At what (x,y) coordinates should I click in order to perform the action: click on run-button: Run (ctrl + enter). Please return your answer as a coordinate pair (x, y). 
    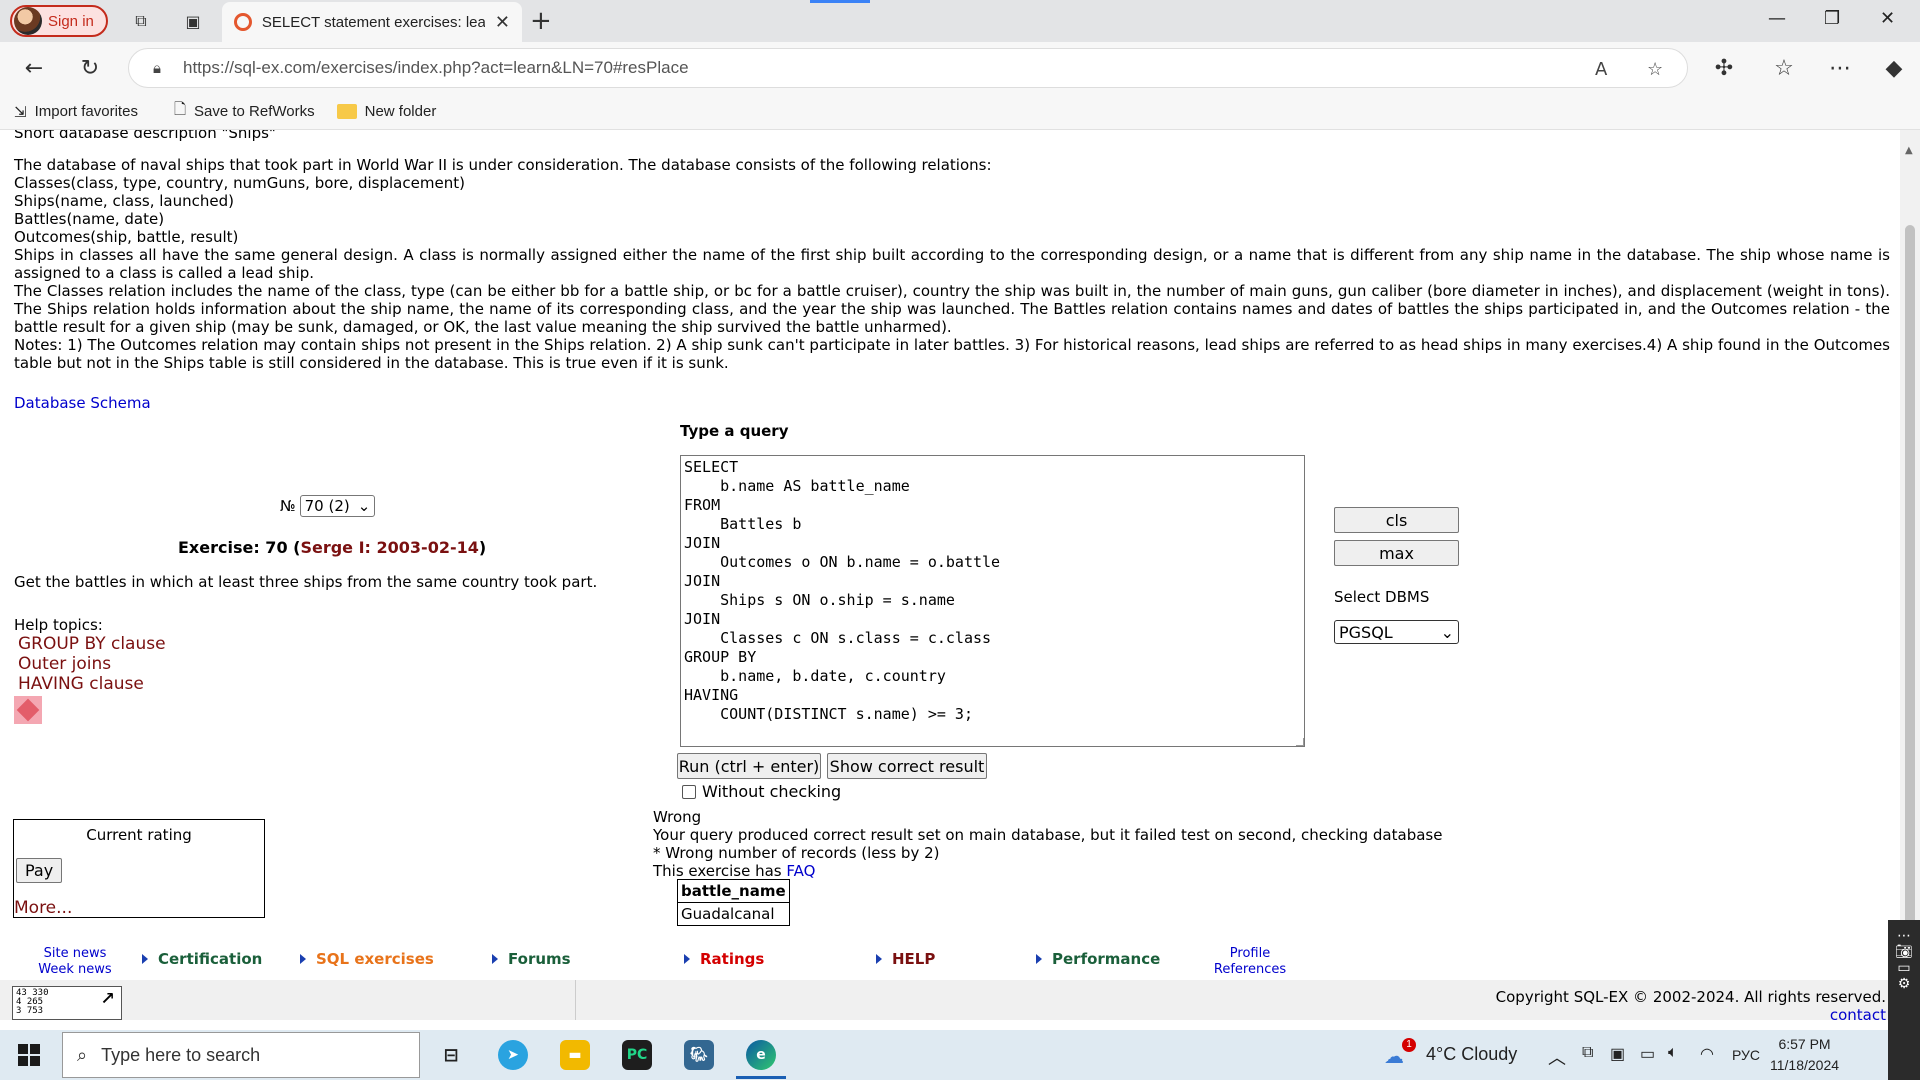
    Looking at the image, I should click on (749, 766).